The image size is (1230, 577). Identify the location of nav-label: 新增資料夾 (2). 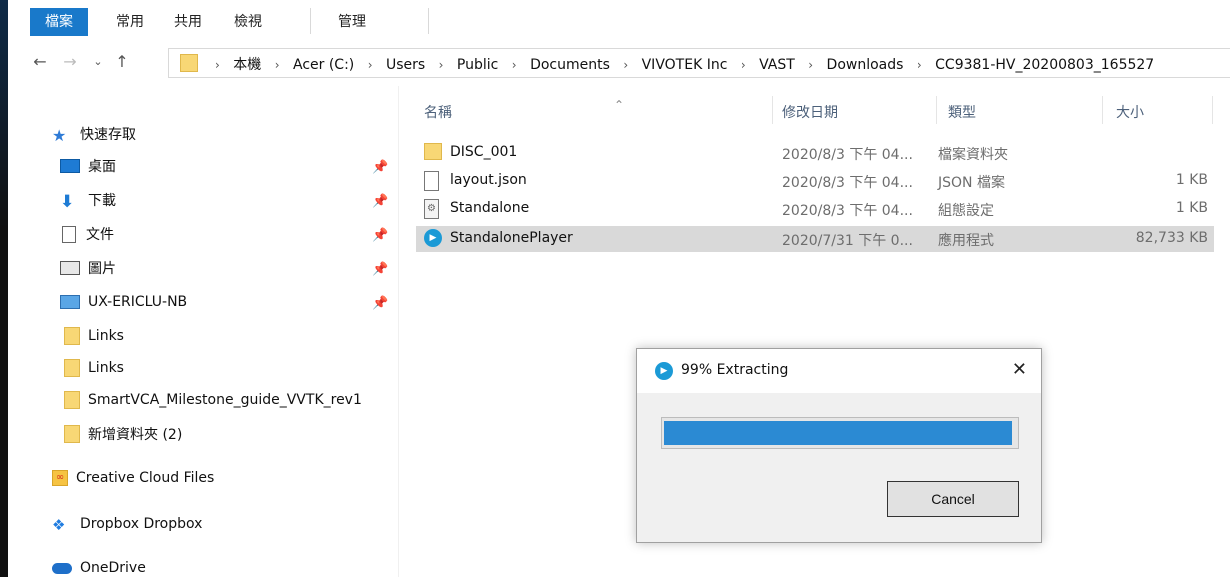
(135, 435).